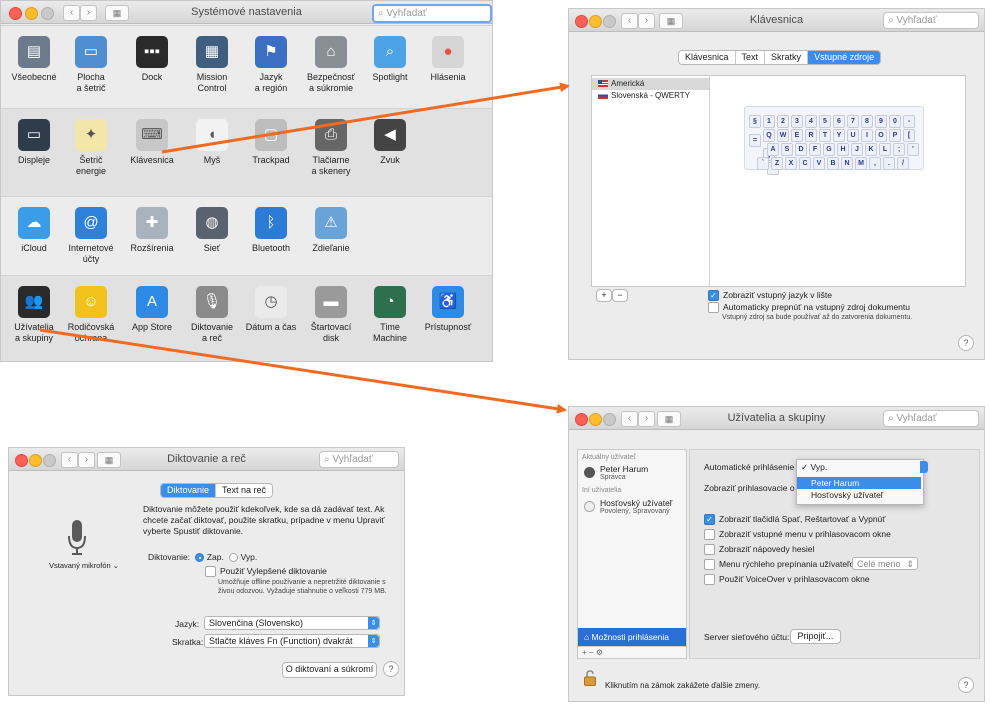 The height and width of the screenshot is (711, 990). What do you see at coordinates (365, 118) in the screenshot?
I see `arrow-to-keyboard` at bounding box center [365, 118].